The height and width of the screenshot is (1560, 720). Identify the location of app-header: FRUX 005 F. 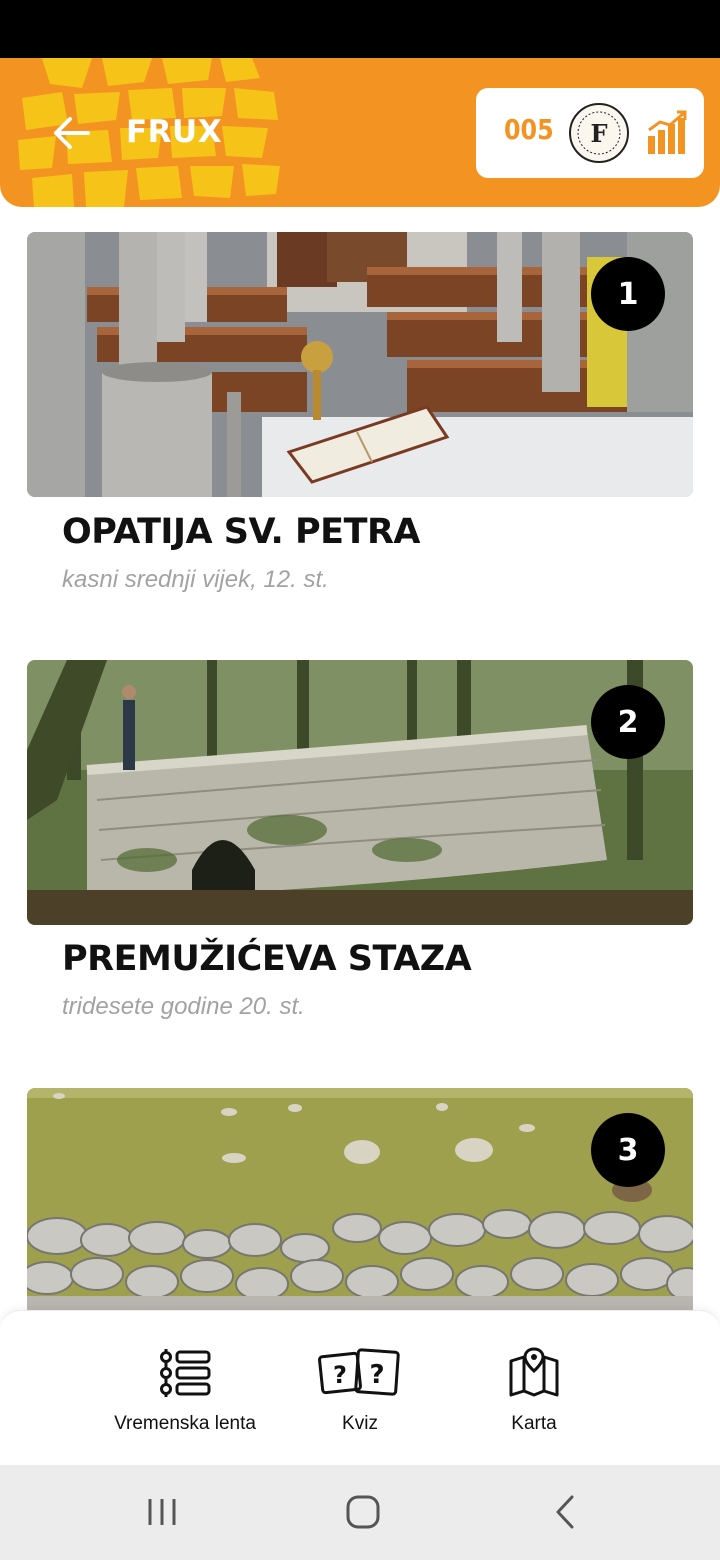
(360, 132).